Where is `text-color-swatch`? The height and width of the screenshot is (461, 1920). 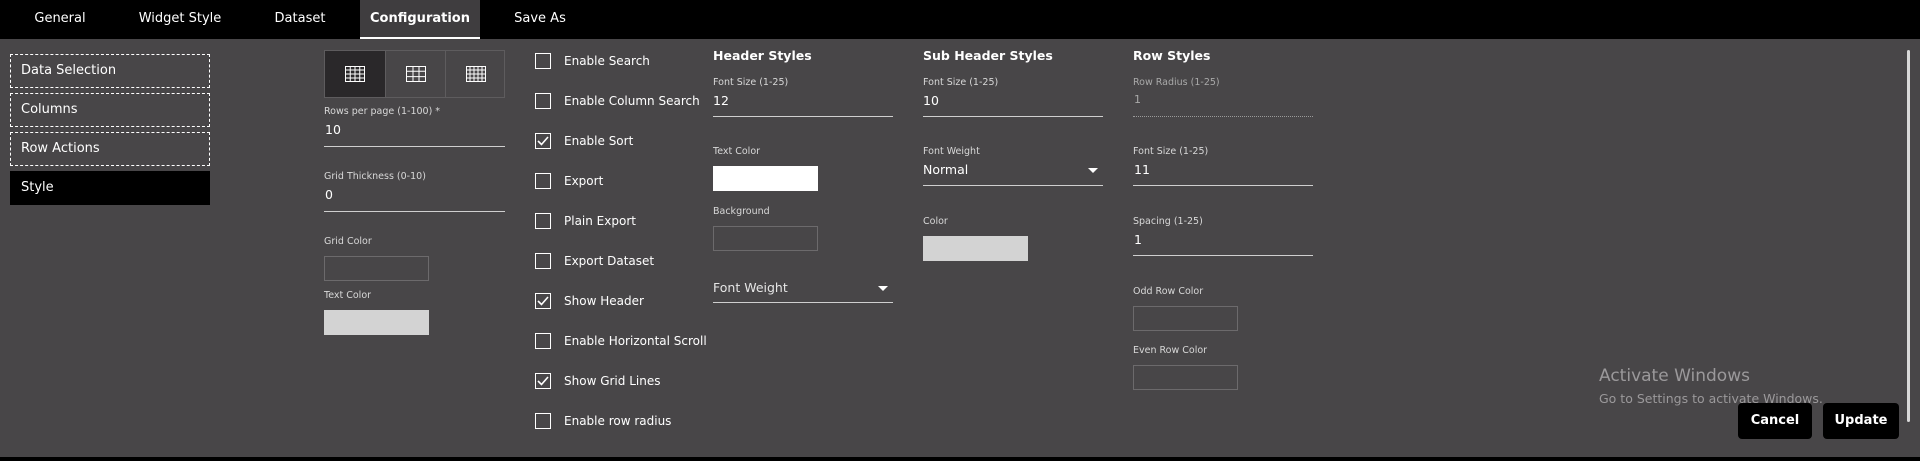 text-color-swatch is located at coordinates (376, 322).